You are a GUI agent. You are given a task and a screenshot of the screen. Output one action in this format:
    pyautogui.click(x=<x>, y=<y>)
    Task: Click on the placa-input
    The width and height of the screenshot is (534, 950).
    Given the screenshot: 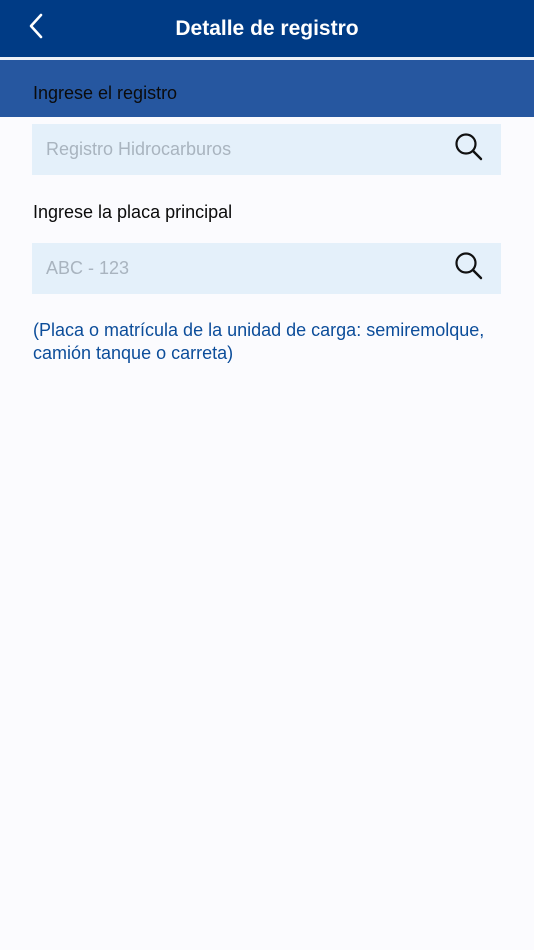 What is the action you would take?
    pyautogui.click(x=237, y=268)
    